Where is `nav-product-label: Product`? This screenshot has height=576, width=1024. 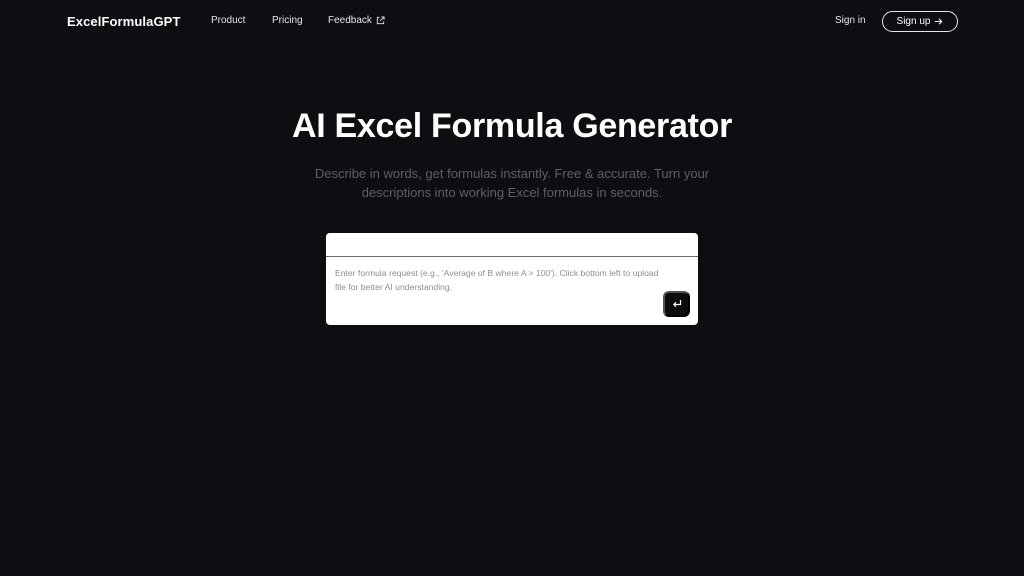
nav-product-label: Product is located at coordinates (228, 20).